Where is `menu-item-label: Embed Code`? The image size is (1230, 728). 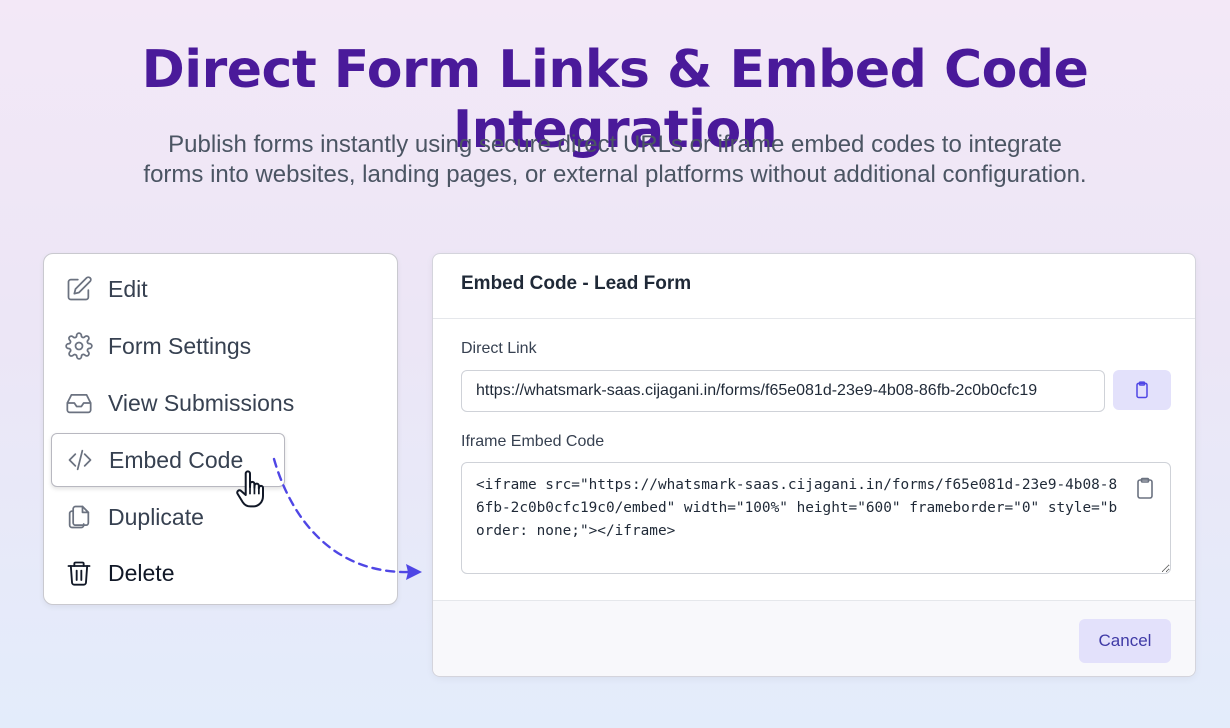
menu-item-label: Embed Code is located at coordinates (176, 459).